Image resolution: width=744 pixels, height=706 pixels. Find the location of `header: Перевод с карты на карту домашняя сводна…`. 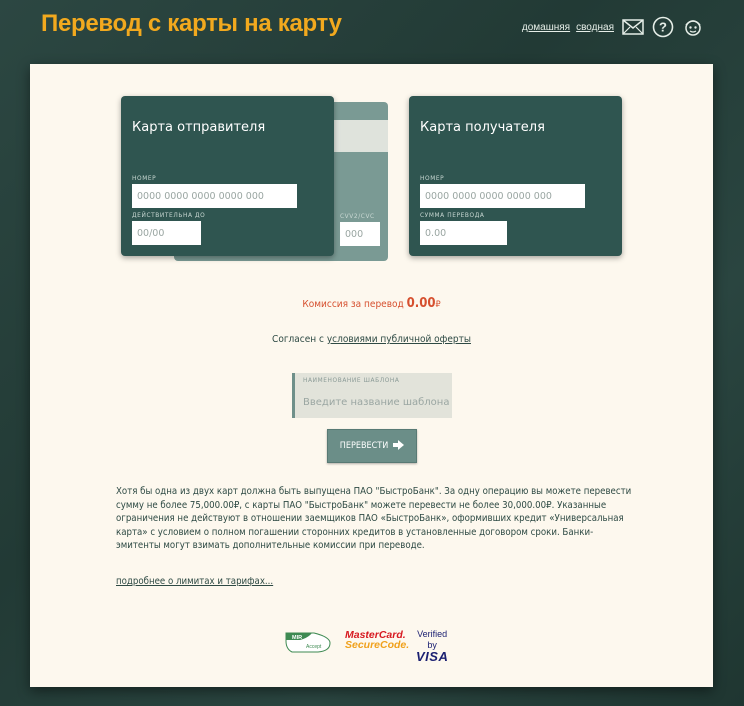

header: Перевод с карты на карту домашняя сводна… is located at coordinates (372, 30).